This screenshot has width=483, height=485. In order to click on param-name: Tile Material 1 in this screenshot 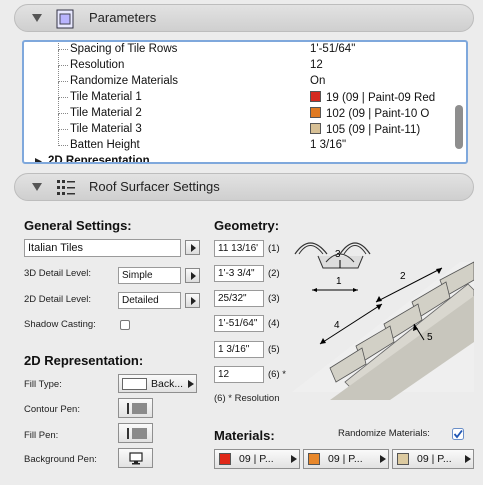, I will do `click(106, 97)`.